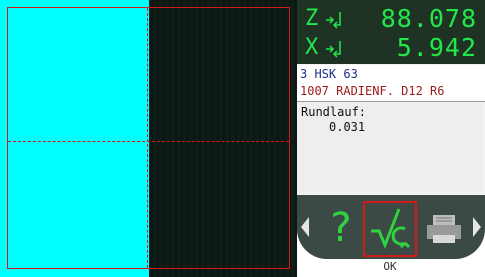 The width and height of the screenshot is (485, 277). What do you see at coordinates (334, 112) in the screenshot?
I see `result-label: Rundlauf:` at bounding box center [334, 112].